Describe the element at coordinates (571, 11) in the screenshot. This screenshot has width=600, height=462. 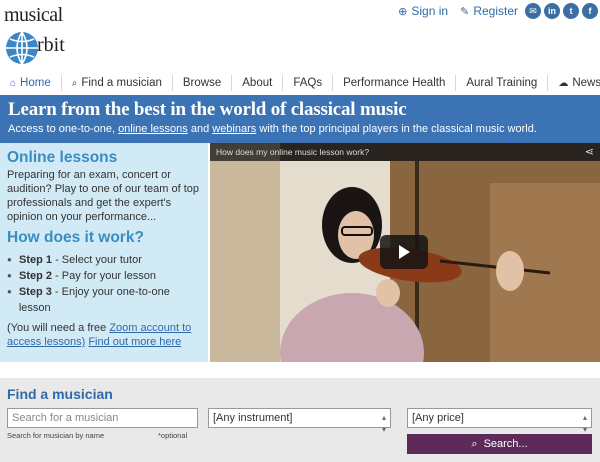
I see `twitter-icon: t` at that location.